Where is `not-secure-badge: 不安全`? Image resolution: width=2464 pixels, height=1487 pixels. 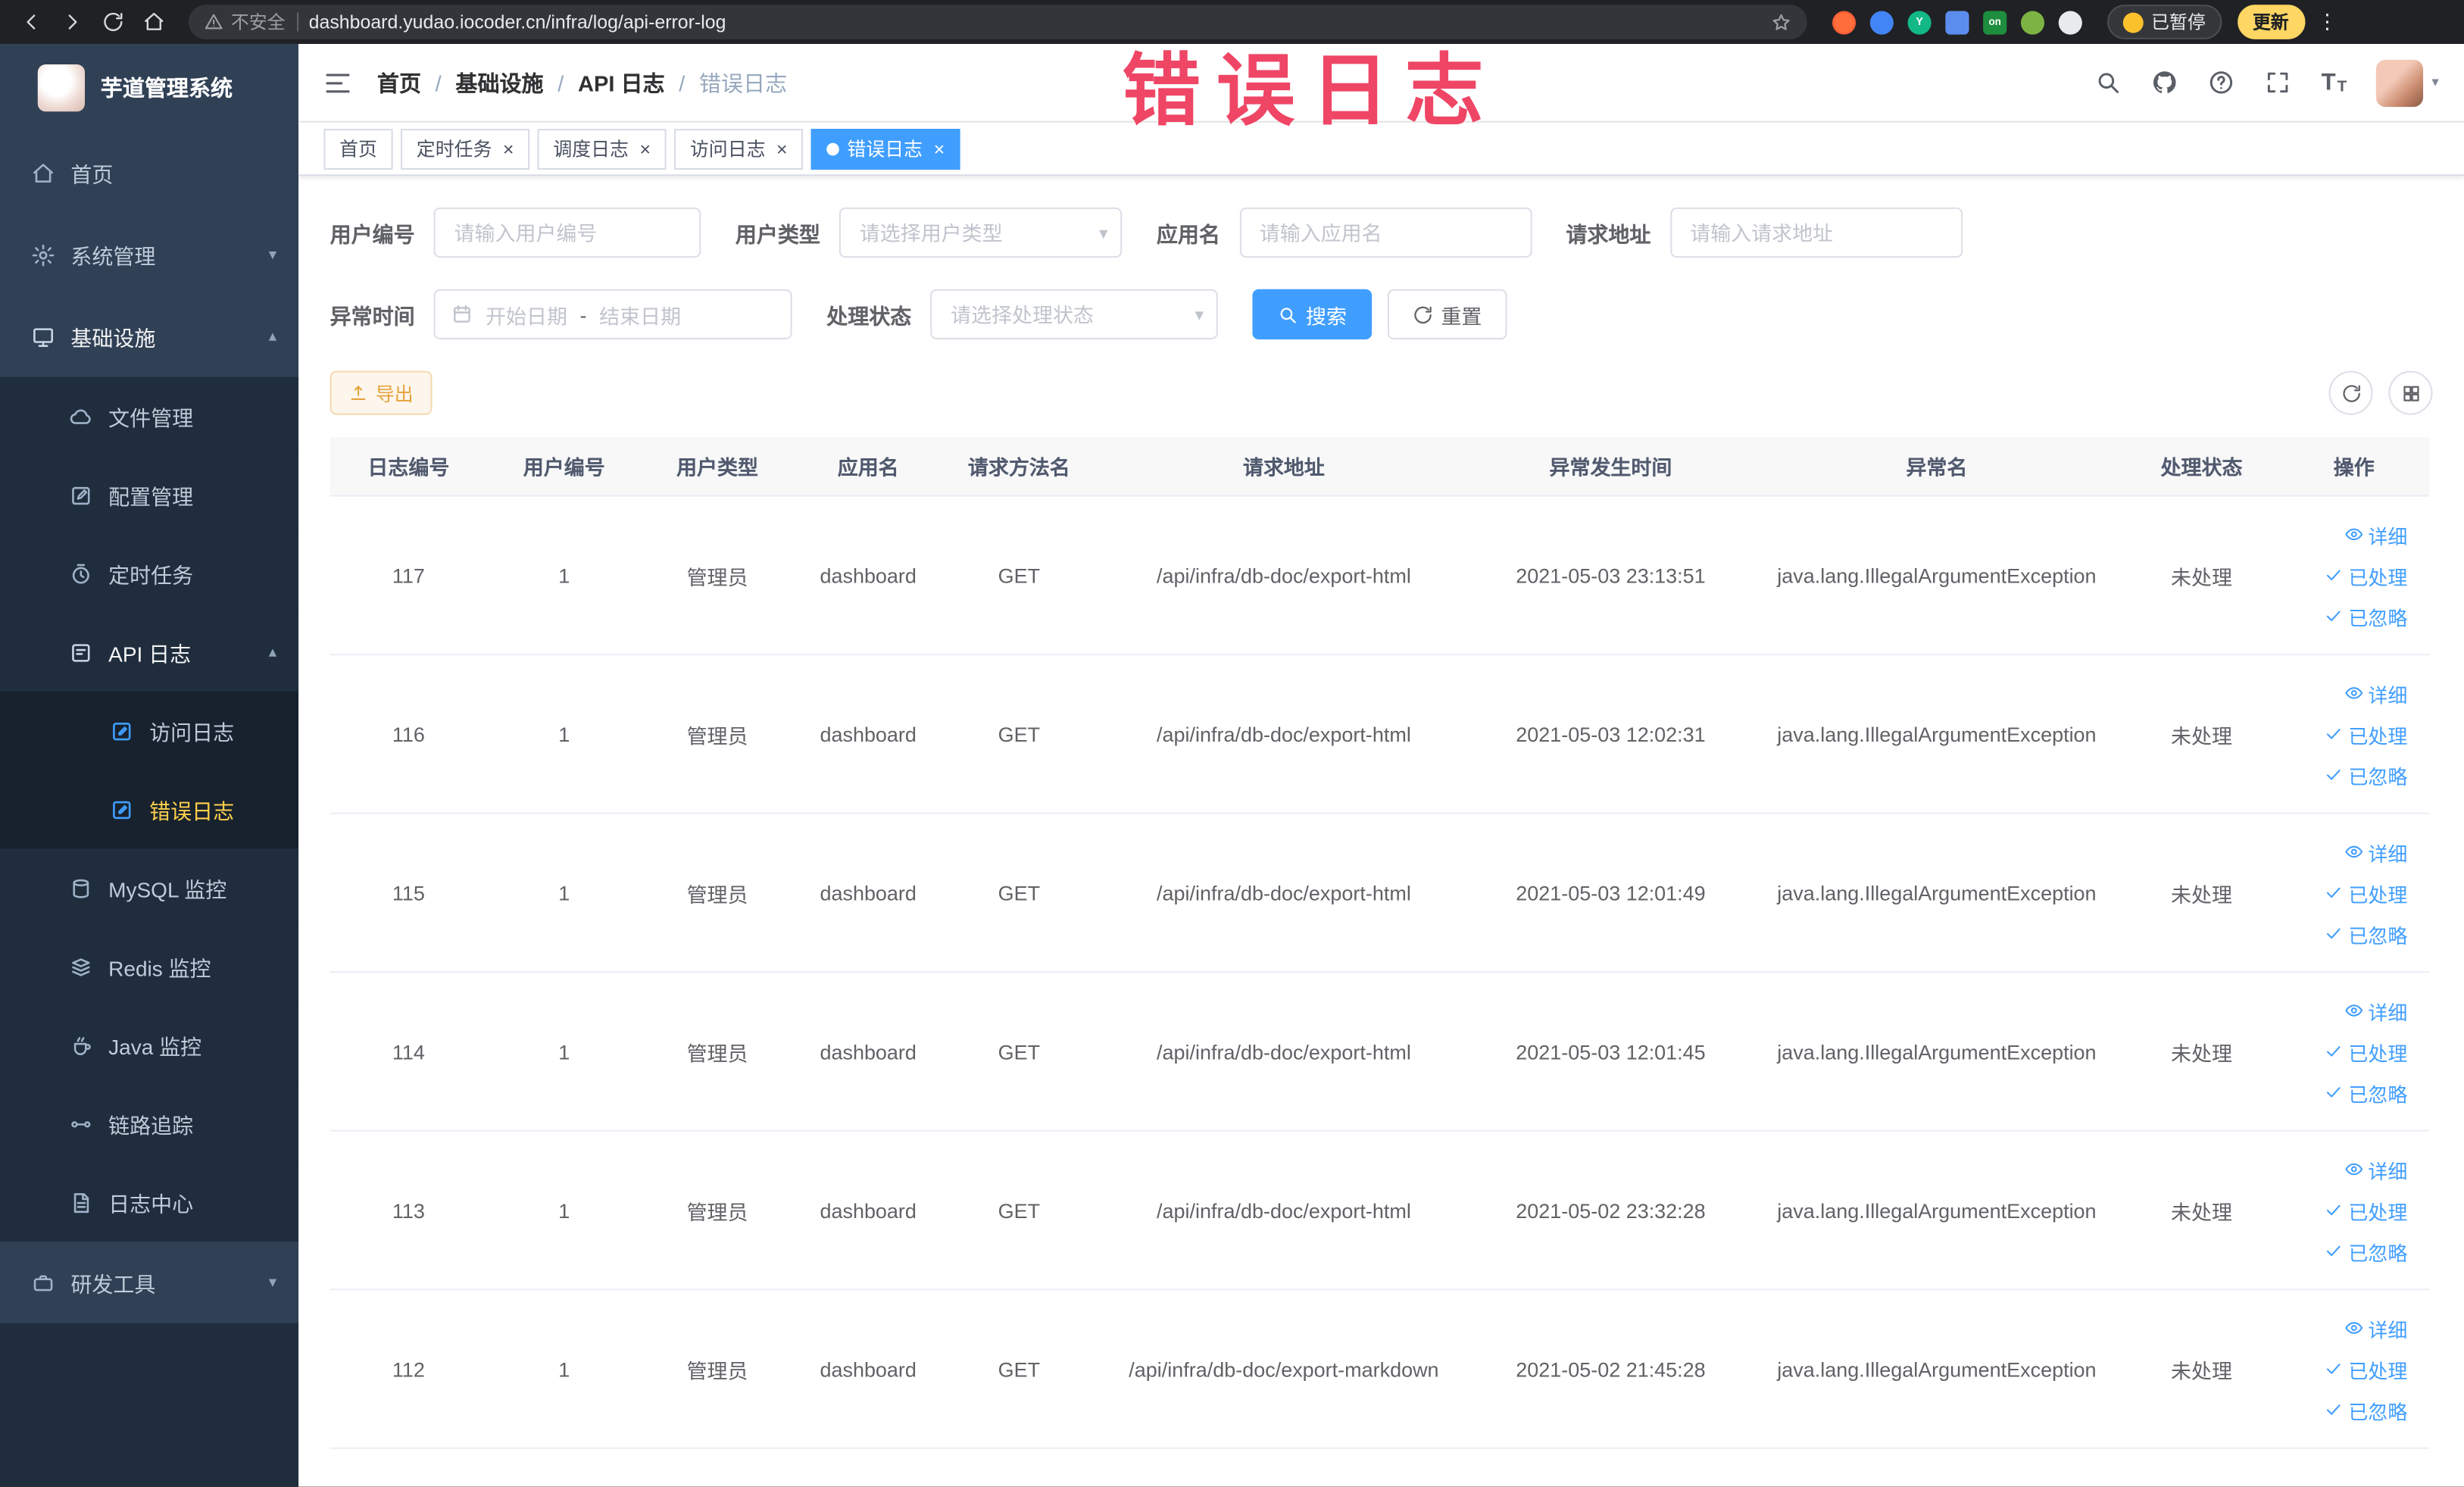 not-secure-badge: 不安全 is located at coordinates (245, 21).